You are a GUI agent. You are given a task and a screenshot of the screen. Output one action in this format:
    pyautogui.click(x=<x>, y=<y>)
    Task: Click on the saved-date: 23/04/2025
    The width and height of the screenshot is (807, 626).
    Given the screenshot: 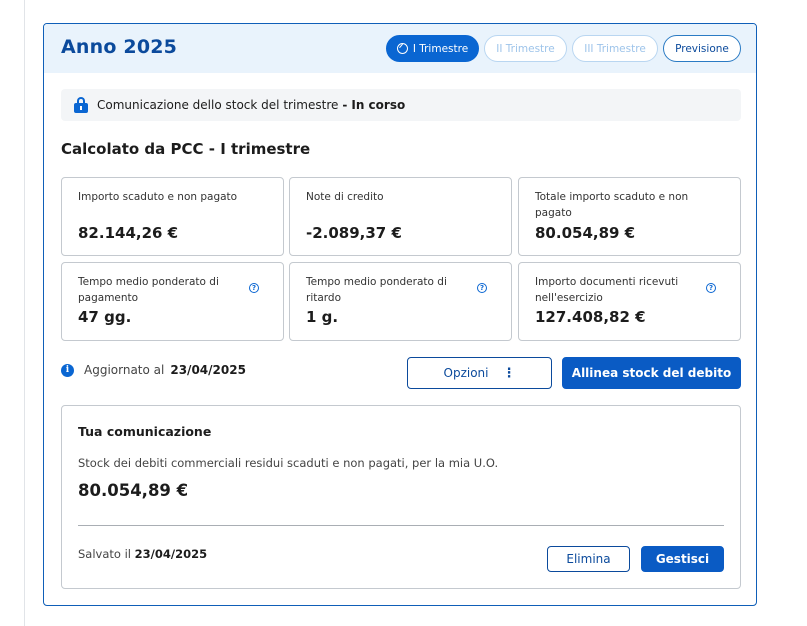 What is the action you would take?
    pyautogui.click(x=171, y=554)
    